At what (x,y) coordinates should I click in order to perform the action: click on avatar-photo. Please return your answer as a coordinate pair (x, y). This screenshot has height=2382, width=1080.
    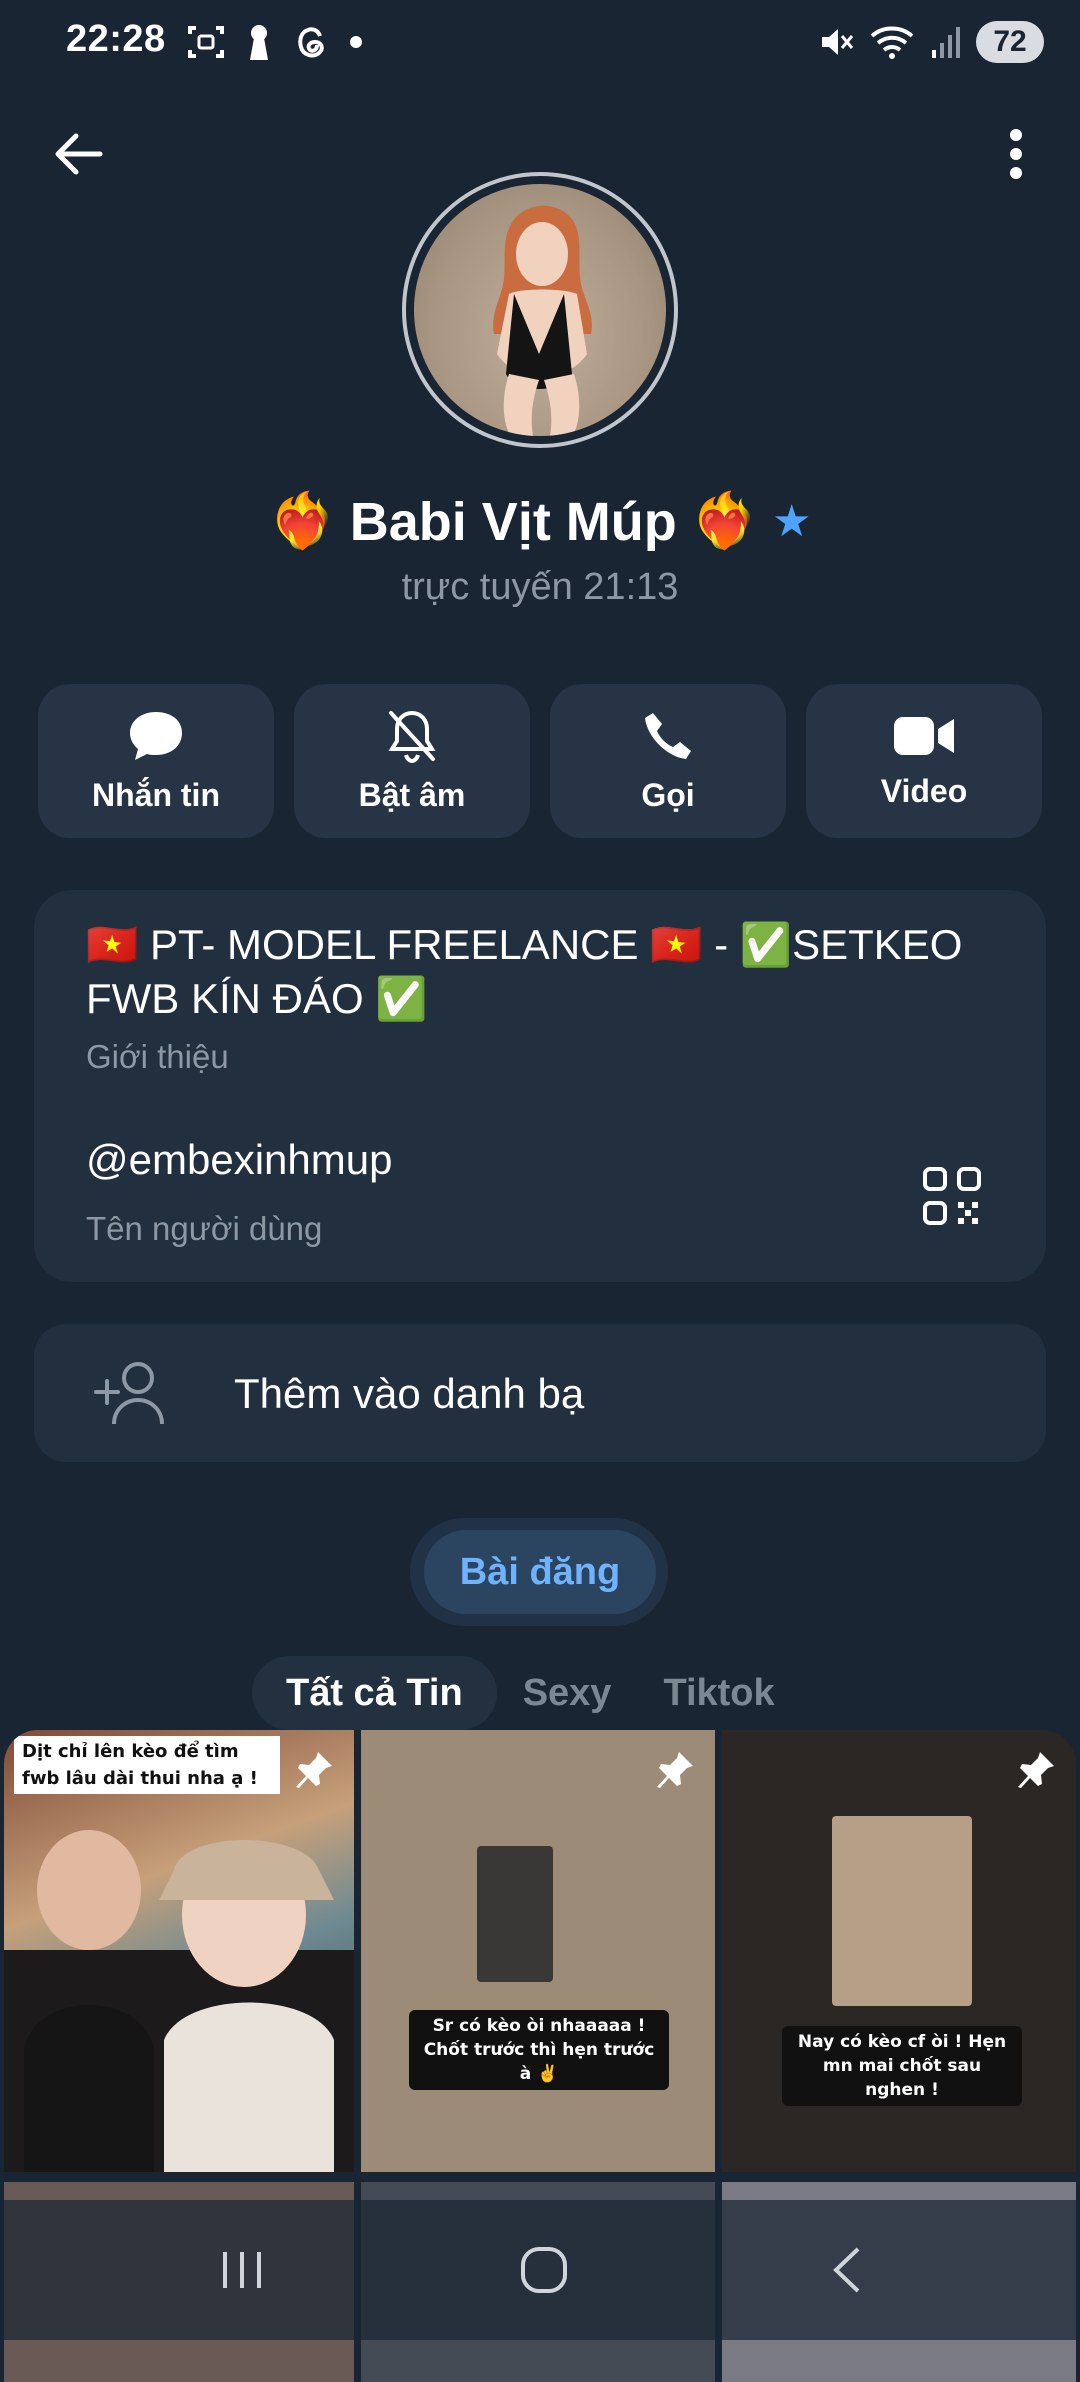
    Looking at the image, I should click on (542, 320).